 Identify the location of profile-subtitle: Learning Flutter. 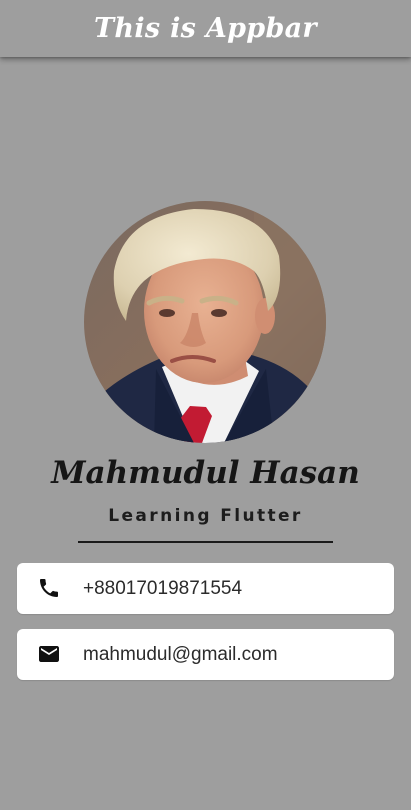
(205, 516).